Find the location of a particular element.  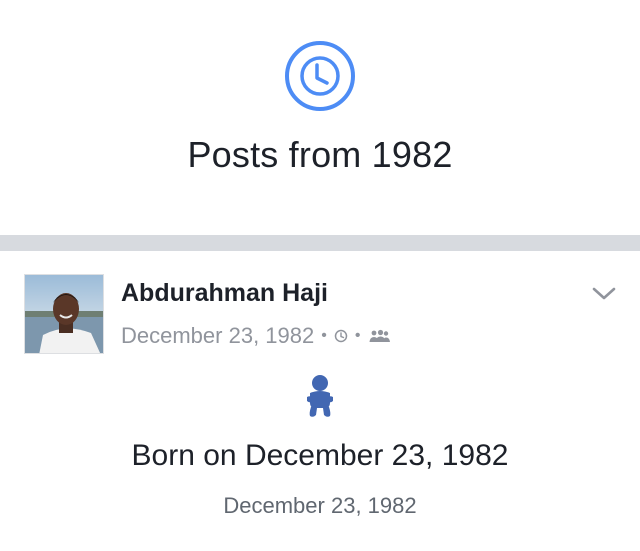

post-meta: December 23, 1982 • • is located at coordinates (256, 336).